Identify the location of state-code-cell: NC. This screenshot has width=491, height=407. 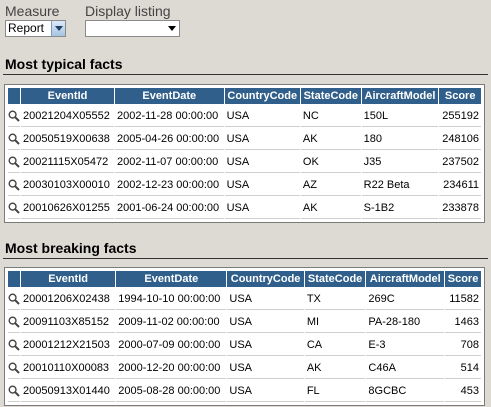
(330, 116).